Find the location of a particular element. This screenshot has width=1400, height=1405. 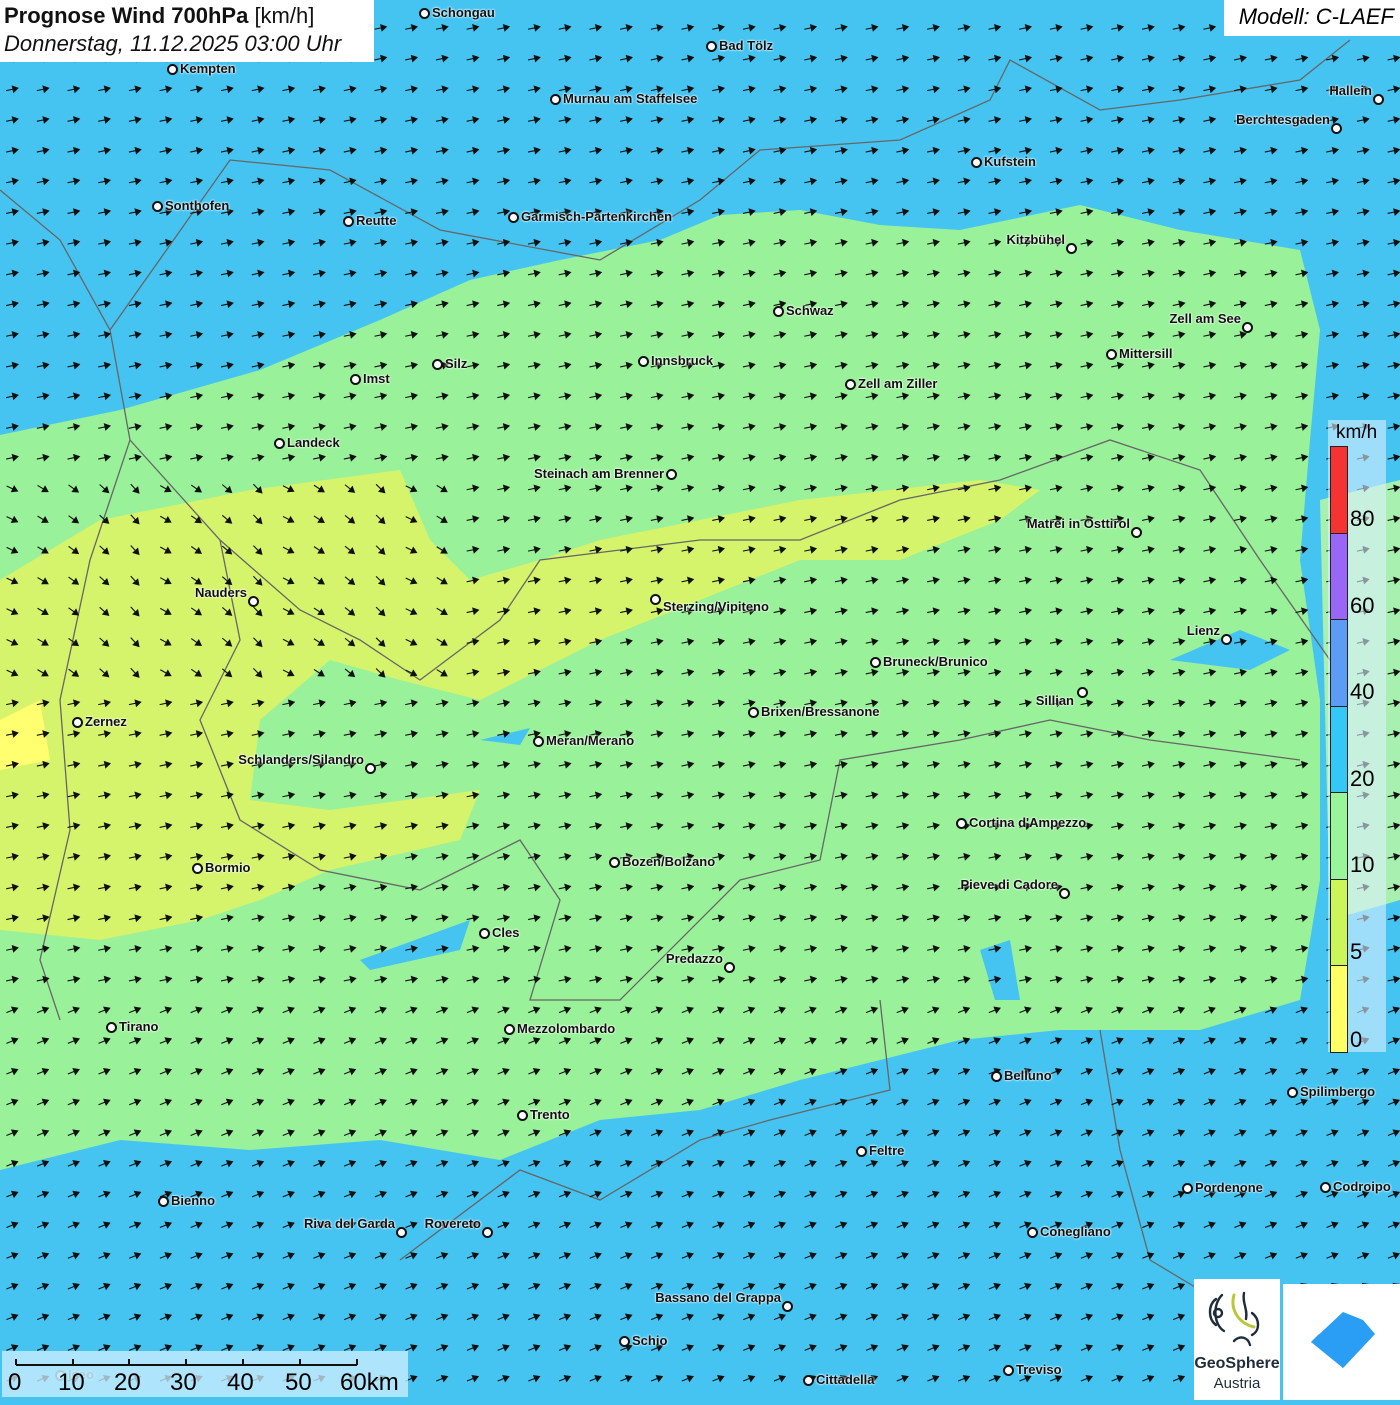

logo-text-geosphere: GeoSphere is located at coordinates (1237, 1363).